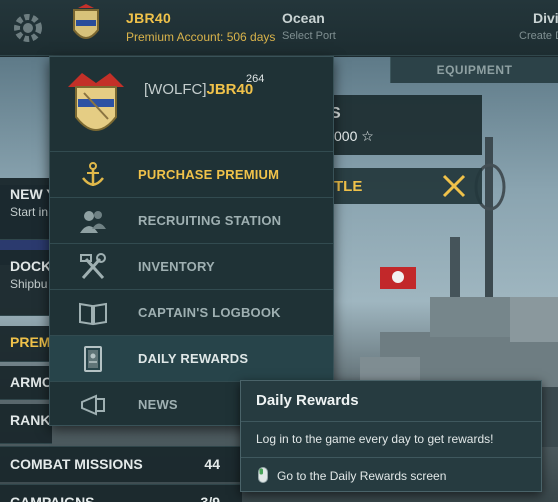 The width and height of the screenshot is (558, 502). What do you see at coordinates (93, 405) in the screenshot?
I see `megaphone-icon` at bounding box center [93, 405].